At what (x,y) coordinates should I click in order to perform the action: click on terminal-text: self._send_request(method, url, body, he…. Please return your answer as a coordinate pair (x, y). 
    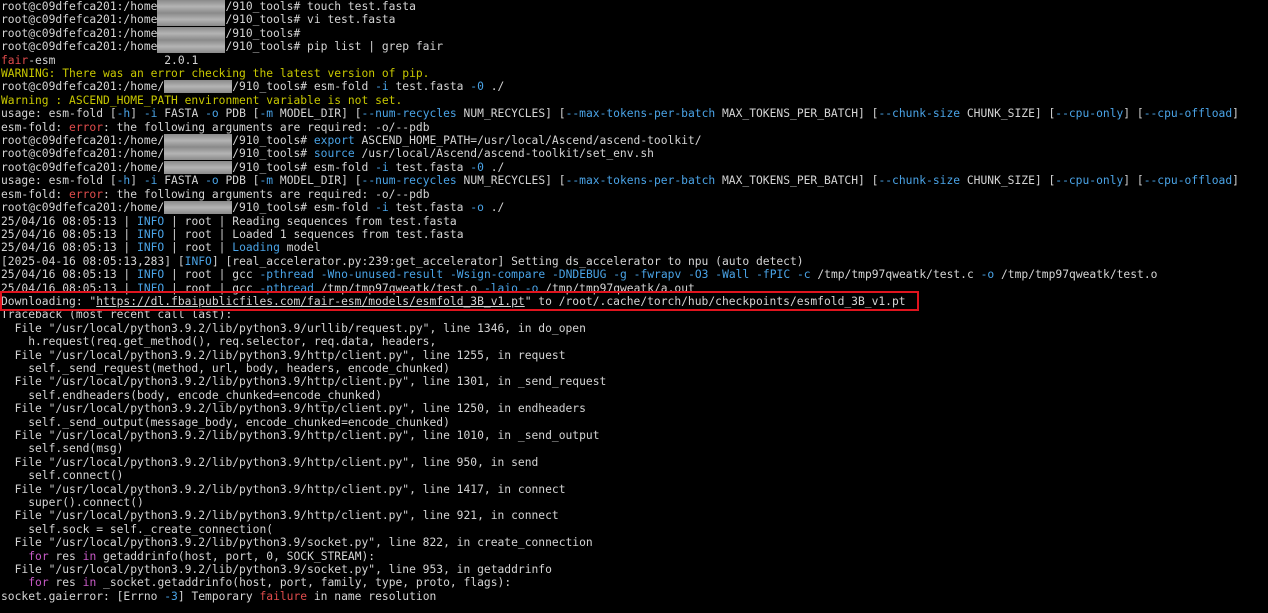
    Looking at the image, I should click on (225, 368).